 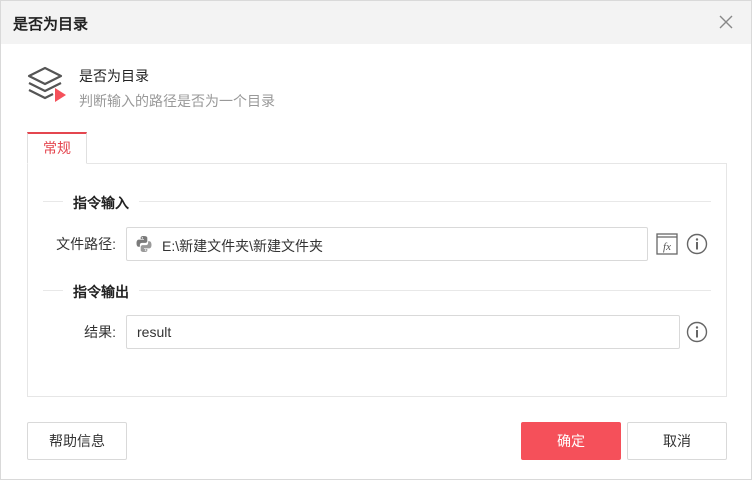 I want to click on fx-expression-icon: fx, so click(x=667, y=244).